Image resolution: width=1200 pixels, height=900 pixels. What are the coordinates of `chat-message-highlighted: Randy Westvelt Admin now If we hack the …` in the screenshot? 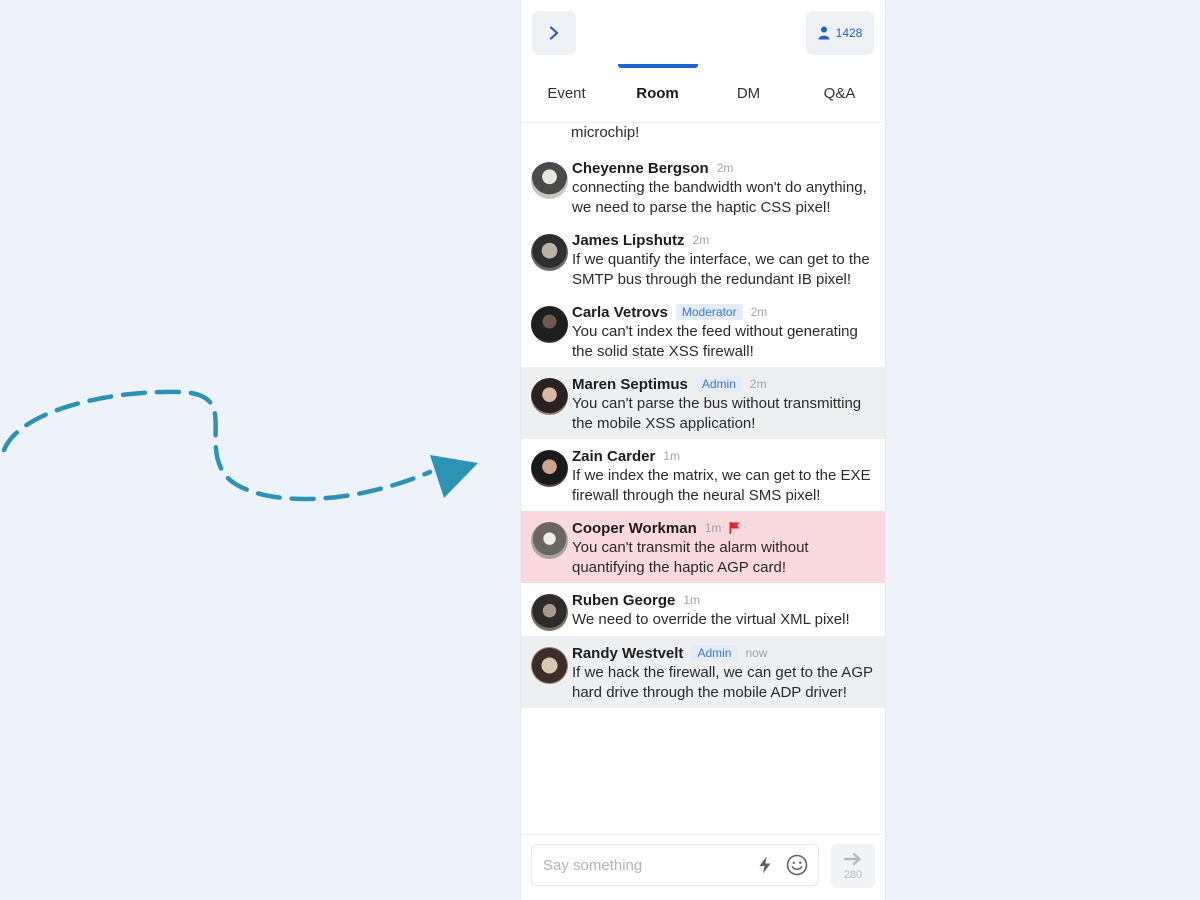 It's located at (703, 672).